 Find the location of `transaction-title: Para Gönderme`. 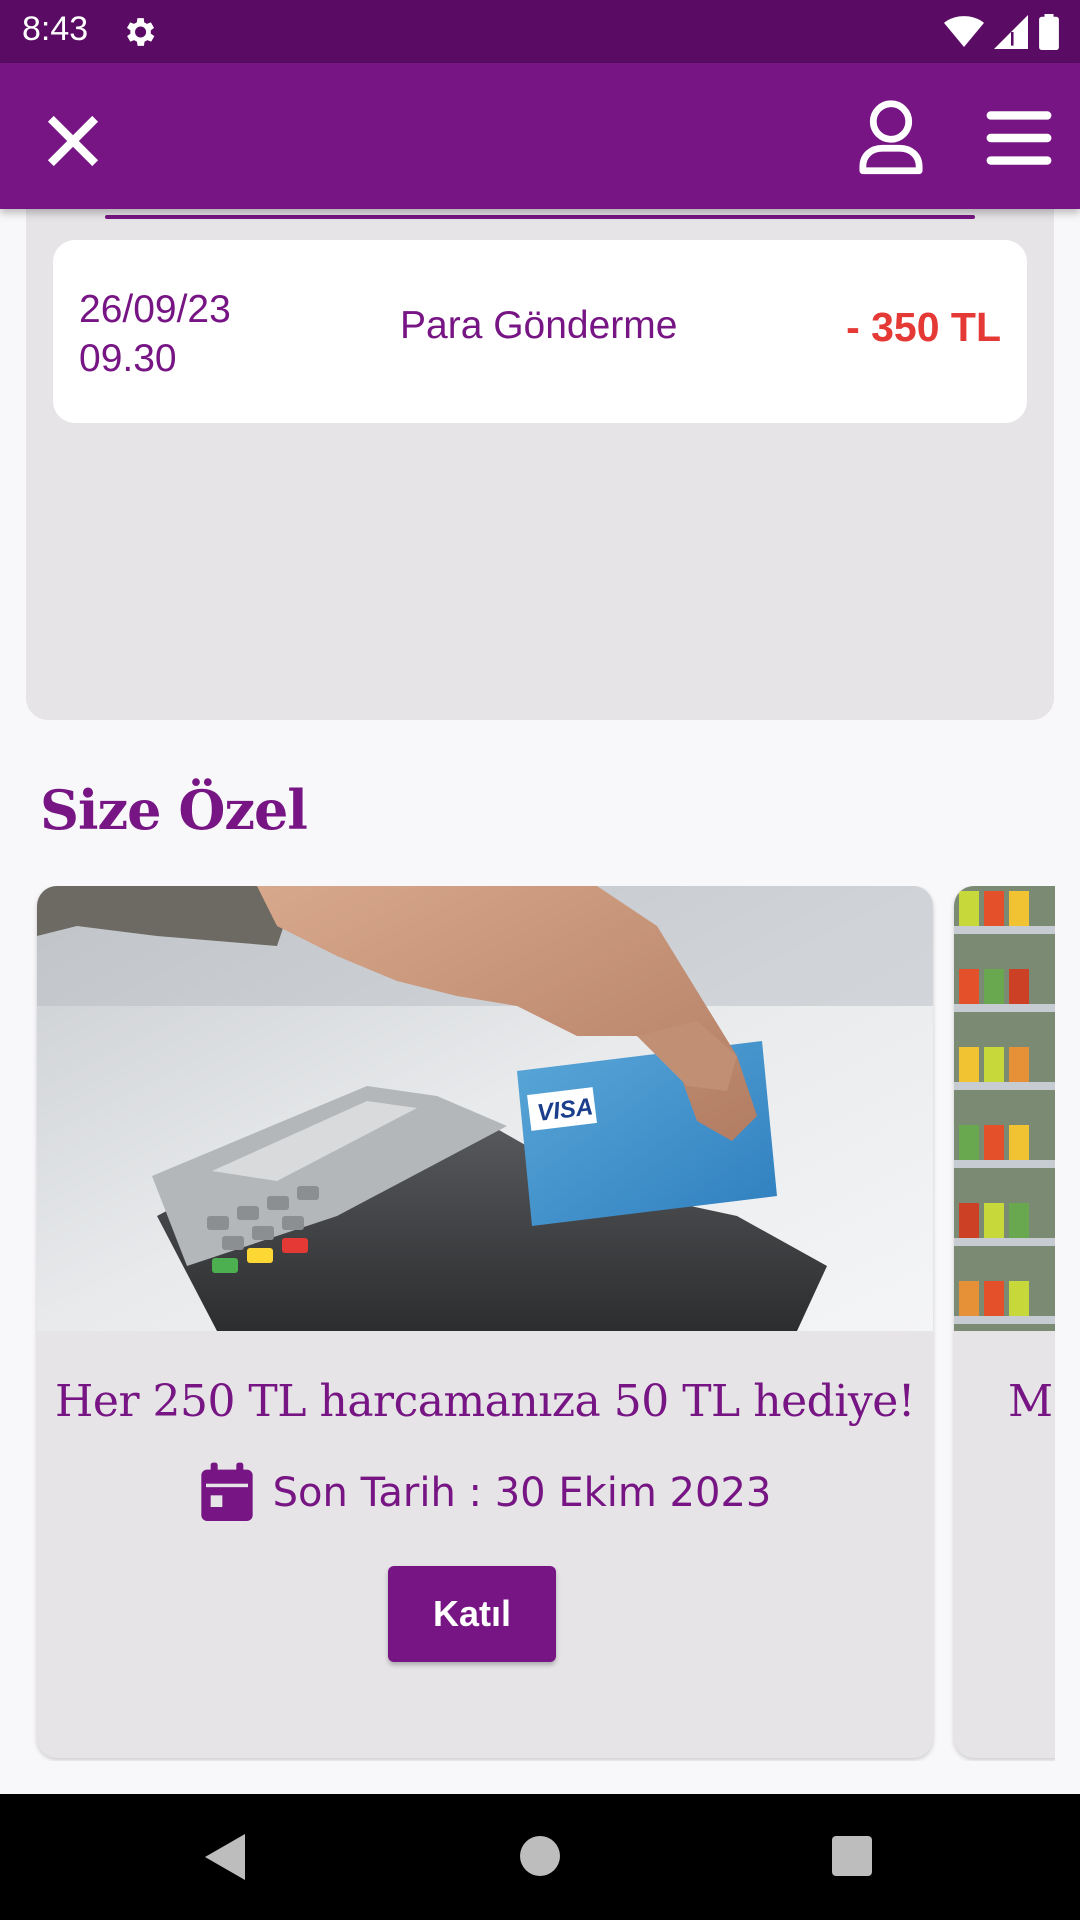

transaction-title: Para Gönderme is located at coordinates (539, 325).